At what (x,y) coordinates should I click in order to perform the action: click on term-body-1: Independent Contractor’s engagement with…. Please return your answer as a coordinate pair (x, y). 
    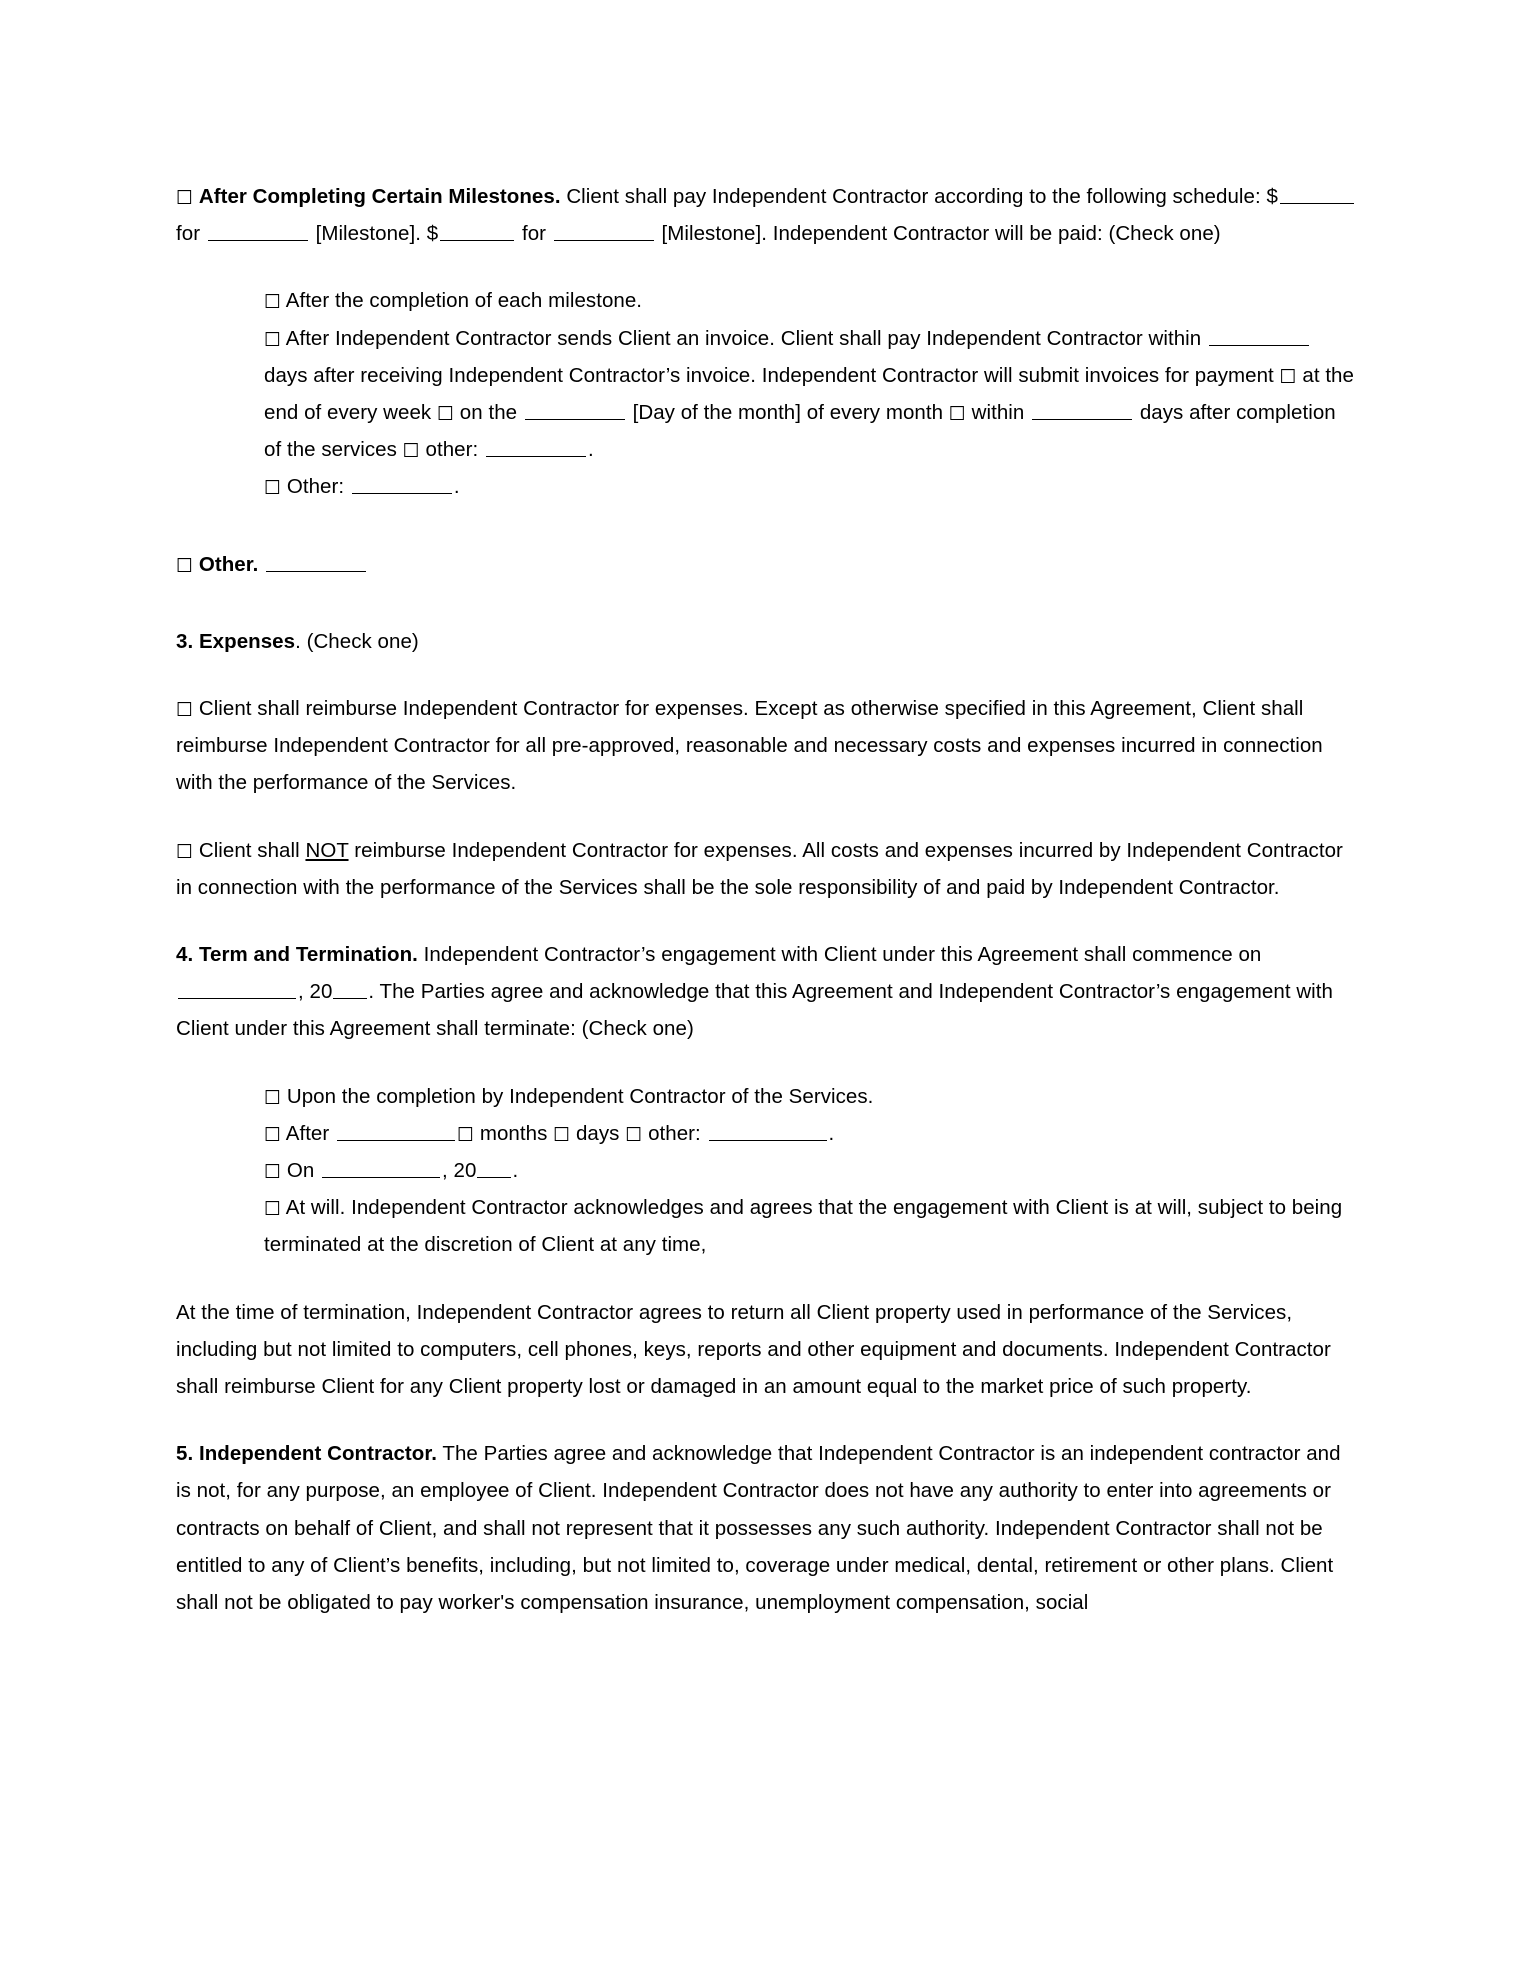
    Looking at the image, I should click on (839, 955).